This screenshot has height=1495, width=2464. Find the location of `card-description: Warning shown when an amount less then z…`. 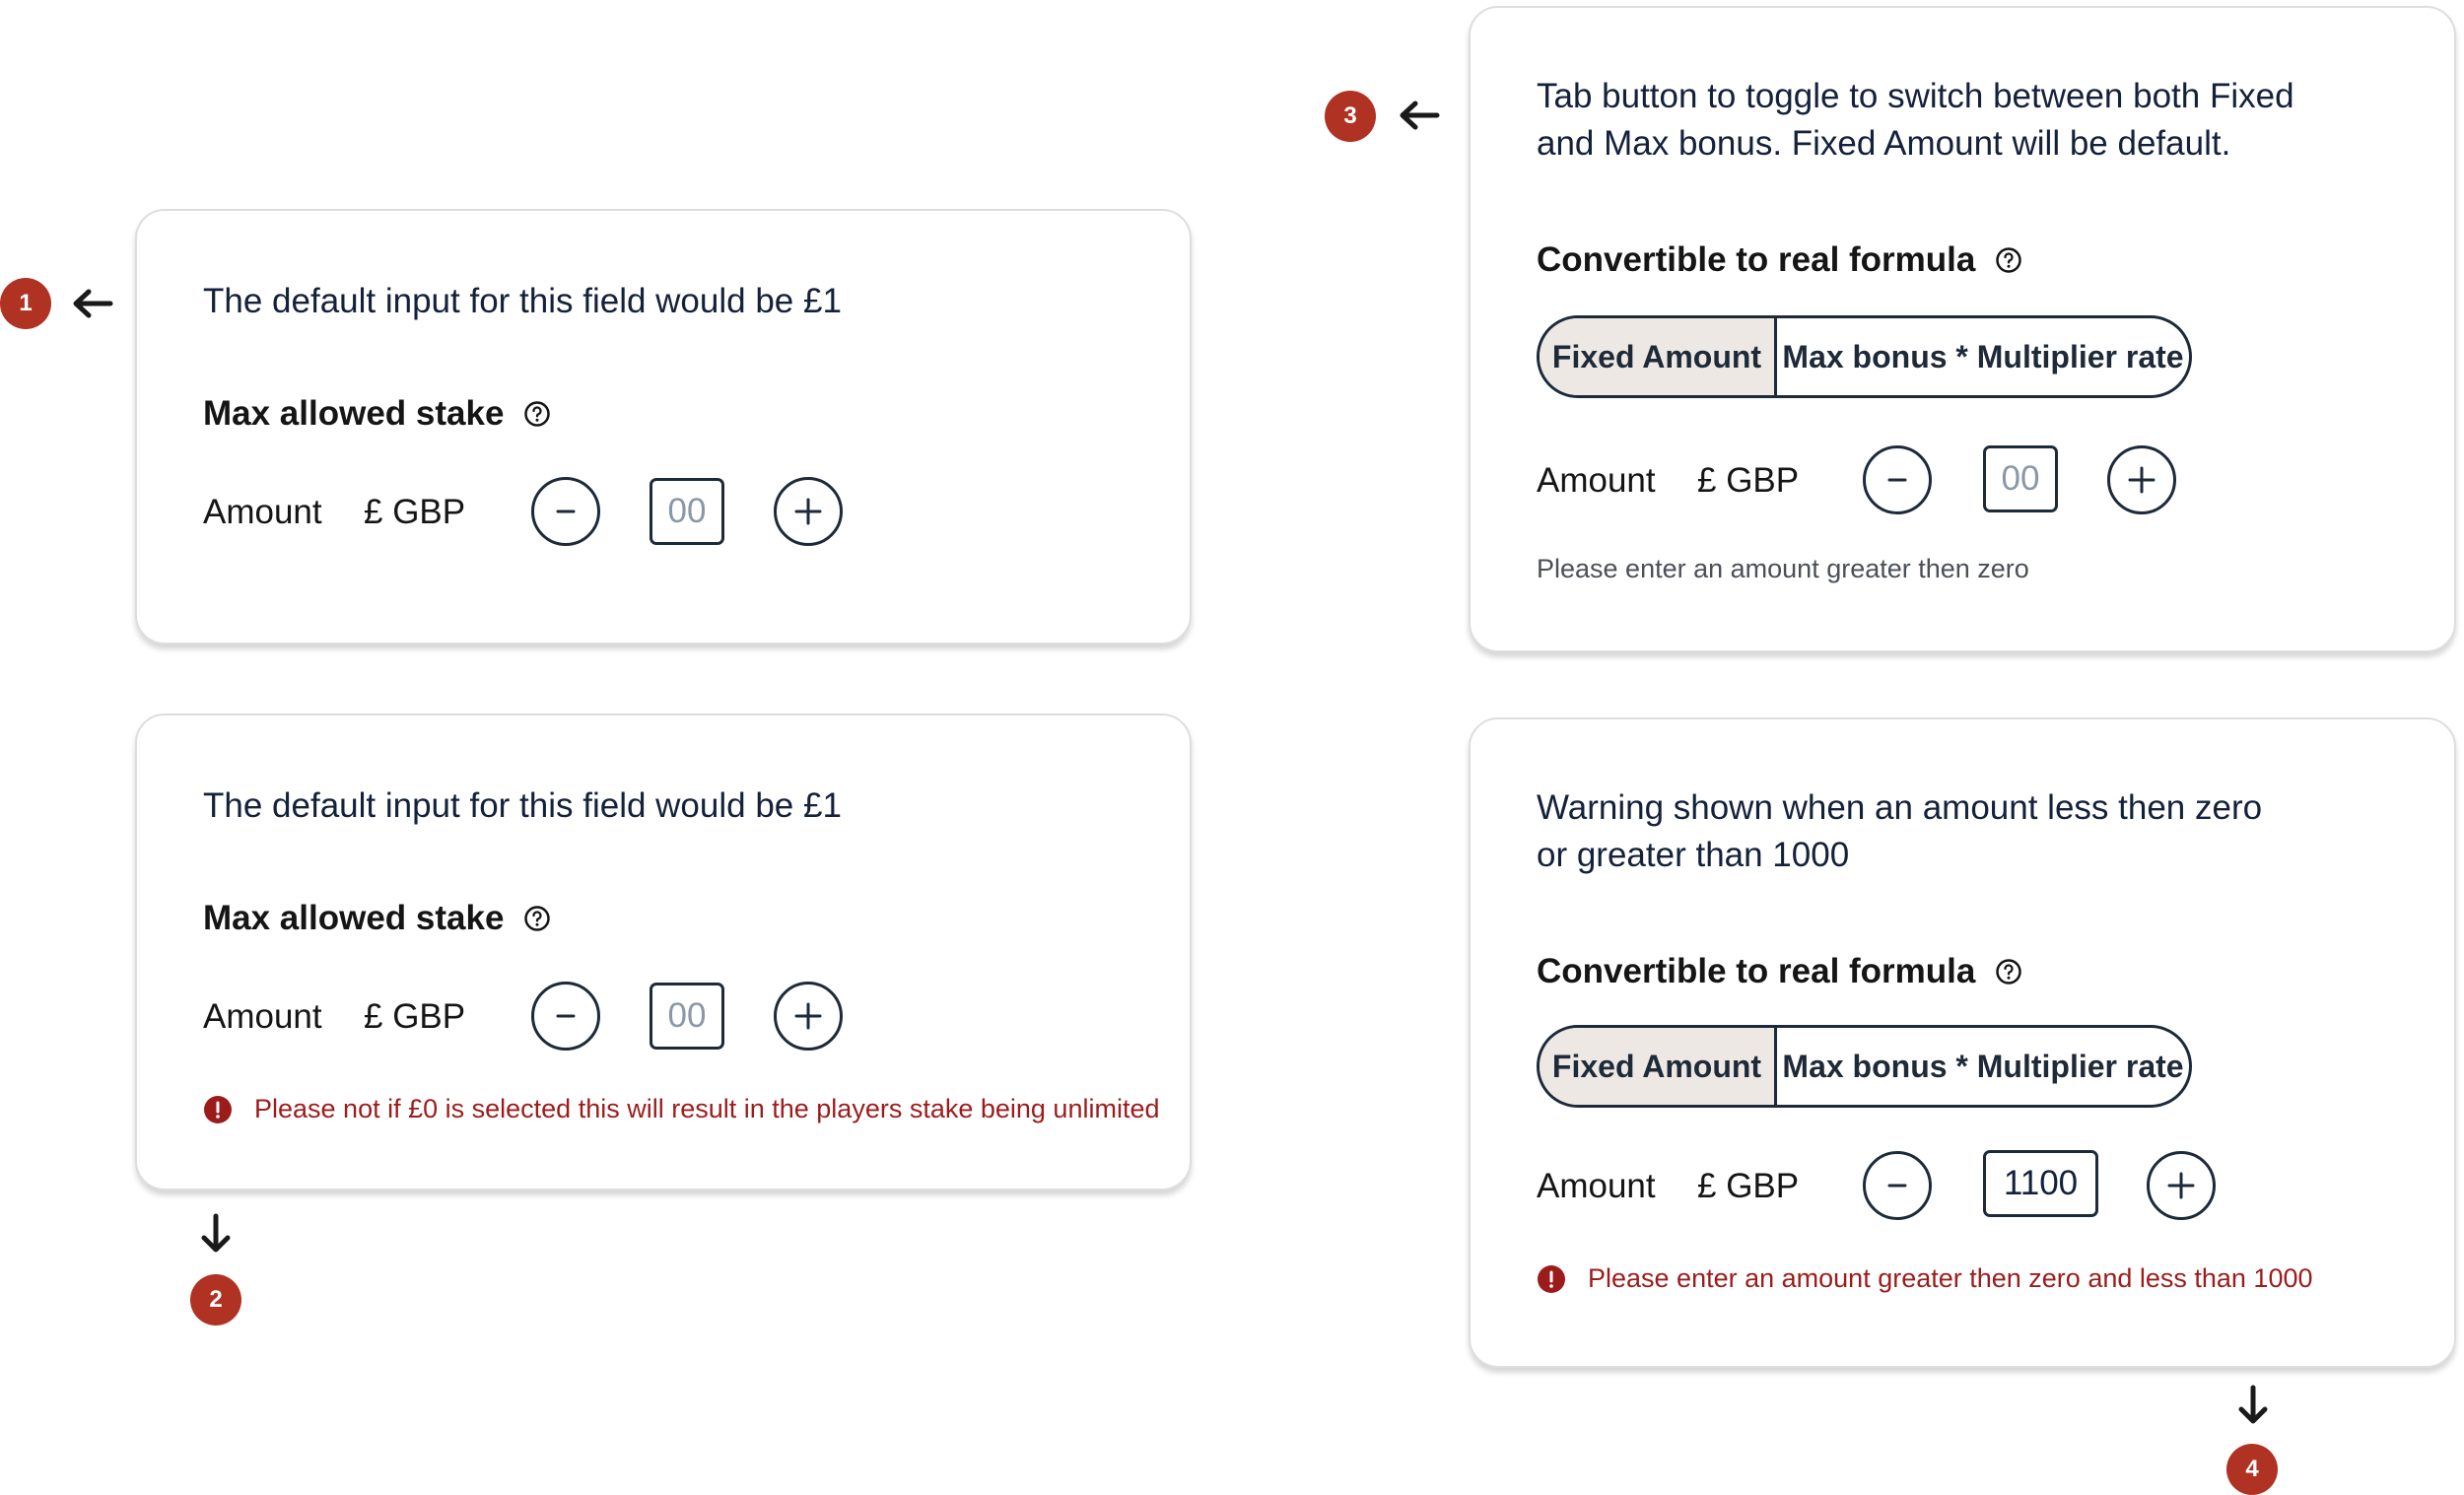

card-description: Warning shown when an amount less then z… is located at coordinates (1899, 831).